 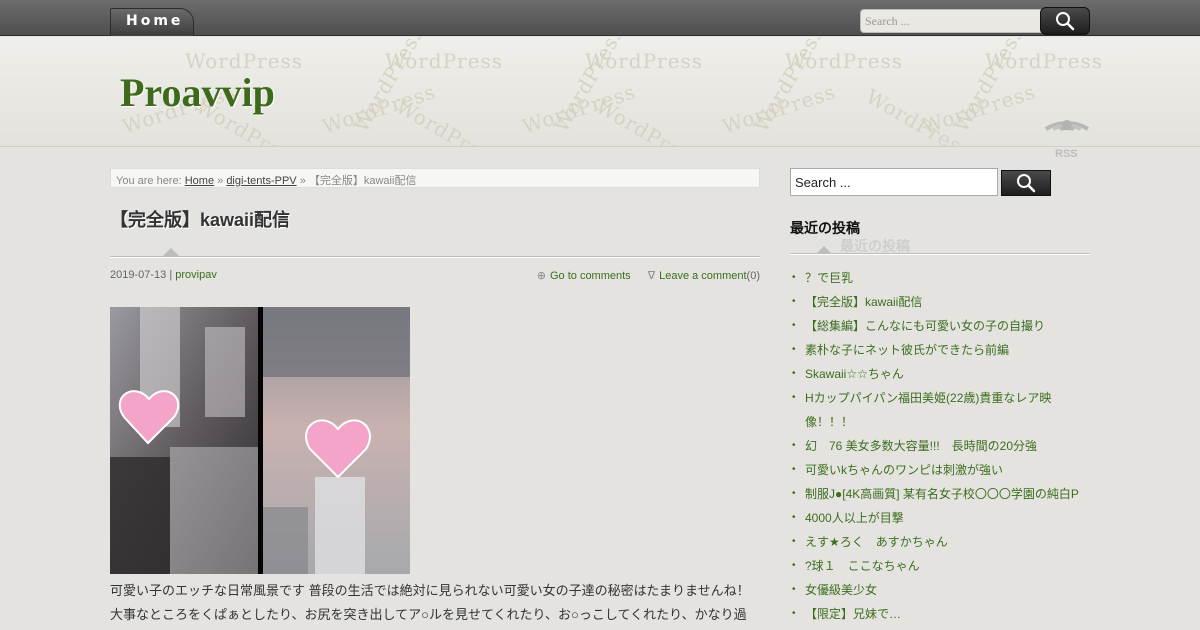 What do you see at coordinates (904, 470) in the screenshot?
I see `recent-post-link: 可愛いkちゃんのワンピは刺激が強い` at bounding box center [904, 470].